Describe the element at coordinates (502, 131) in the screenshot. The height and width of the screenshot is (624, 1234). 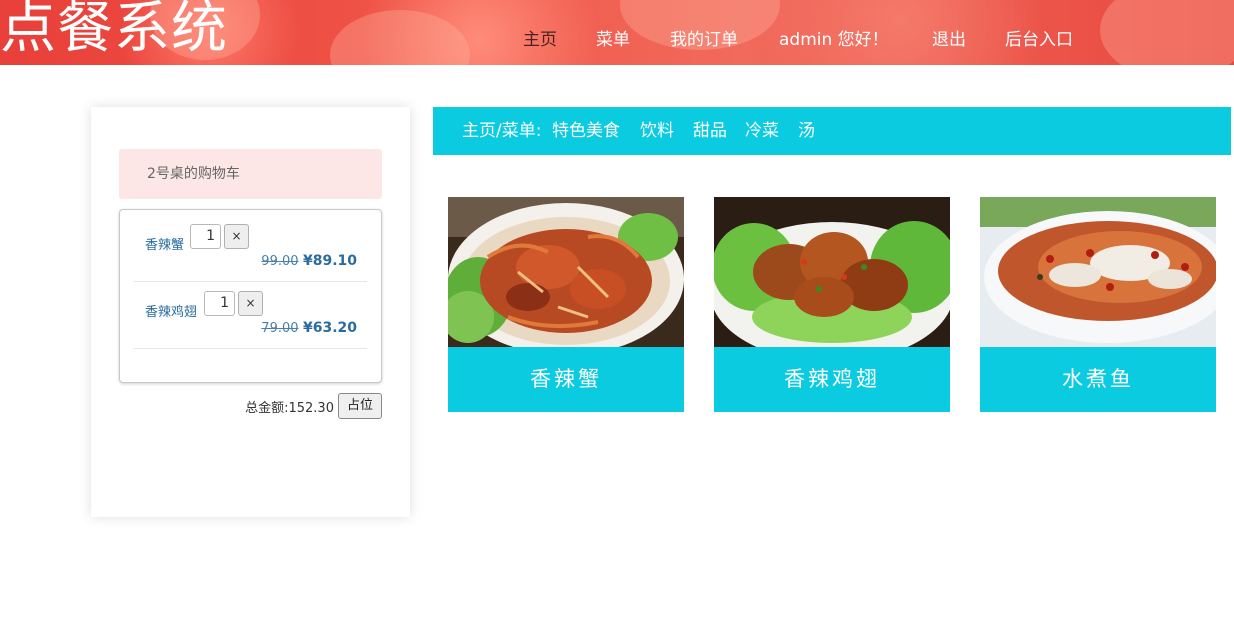
I see `breadcrumb: 主页/菜单:` at that location.